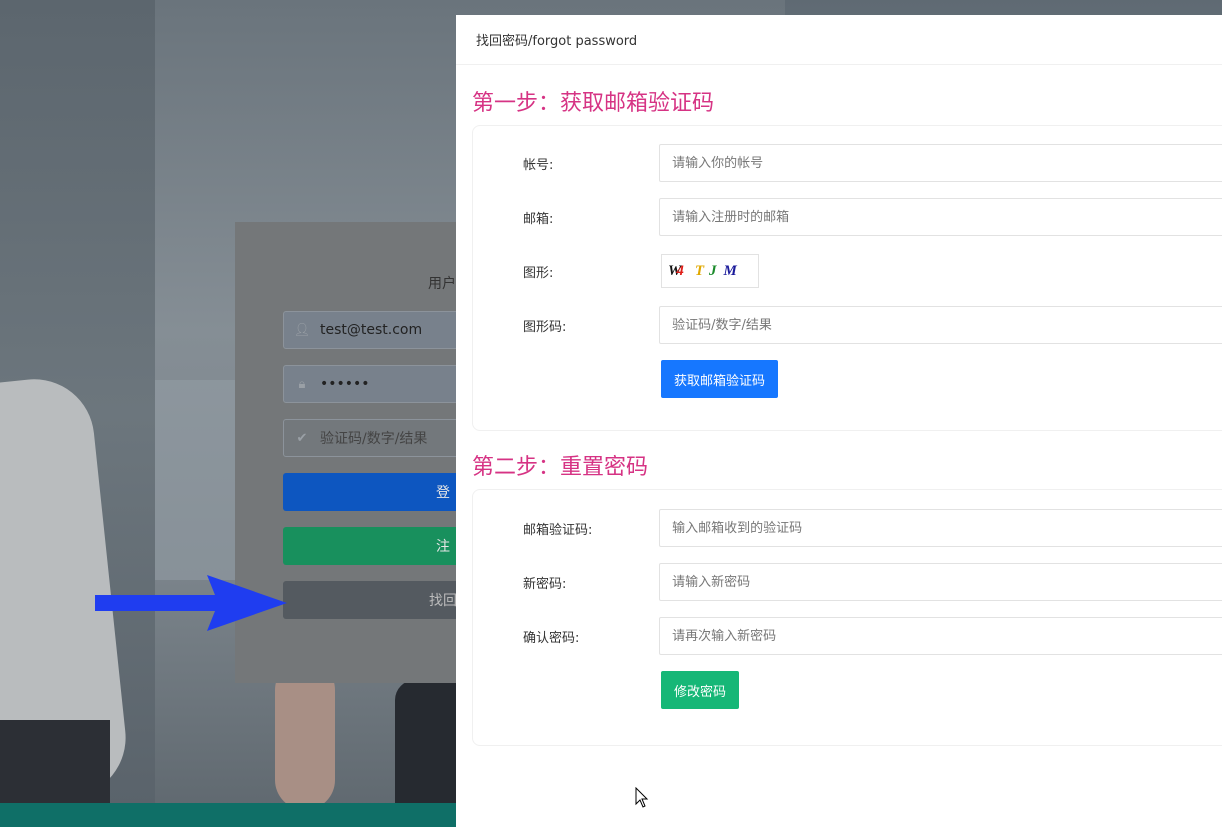 The image size is (1222, 827). I want to click on modal-title: 找回密码/forgot password, so click(557, 41).